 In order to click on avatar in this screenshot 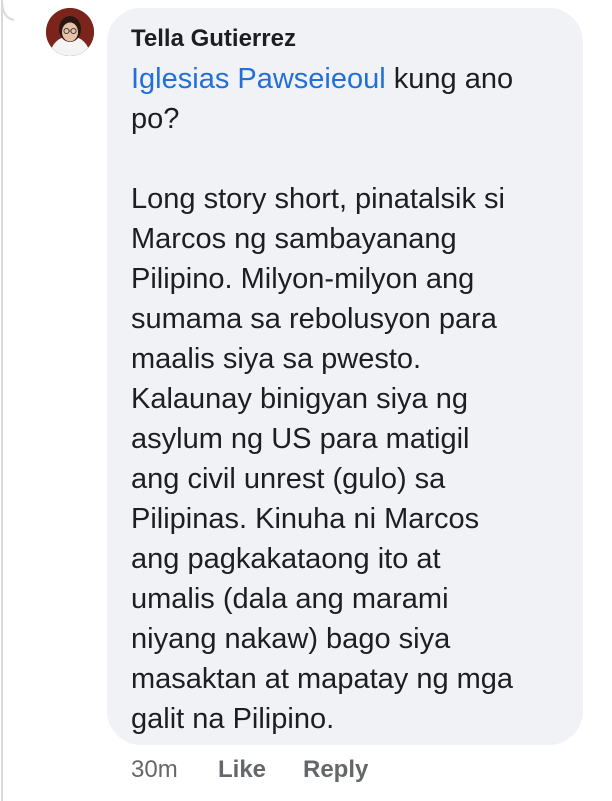, I will do `click(70, 32)`.